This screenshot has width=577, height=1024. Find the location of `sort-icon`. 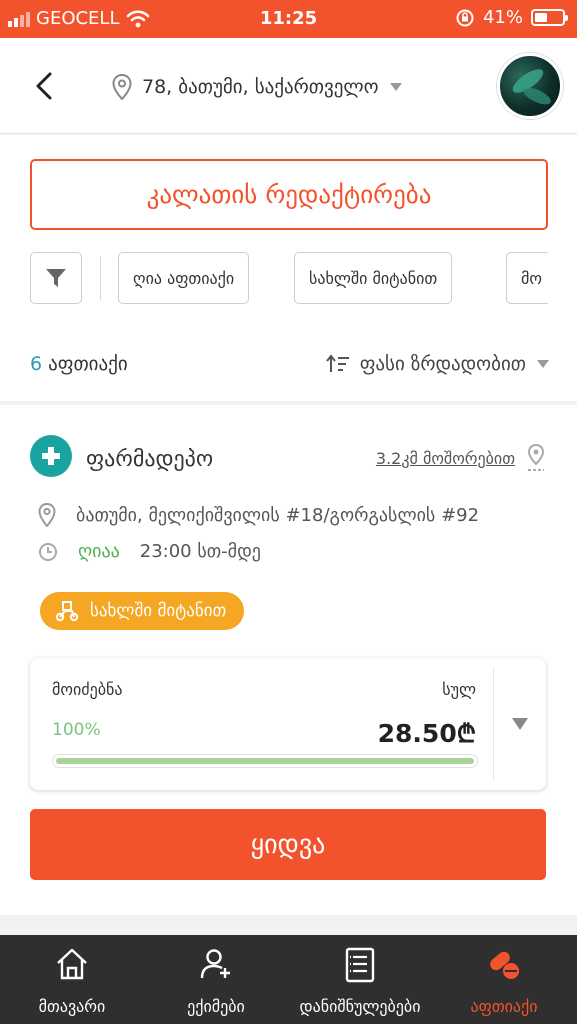

sort-icon is located at coordinates (337, 363).